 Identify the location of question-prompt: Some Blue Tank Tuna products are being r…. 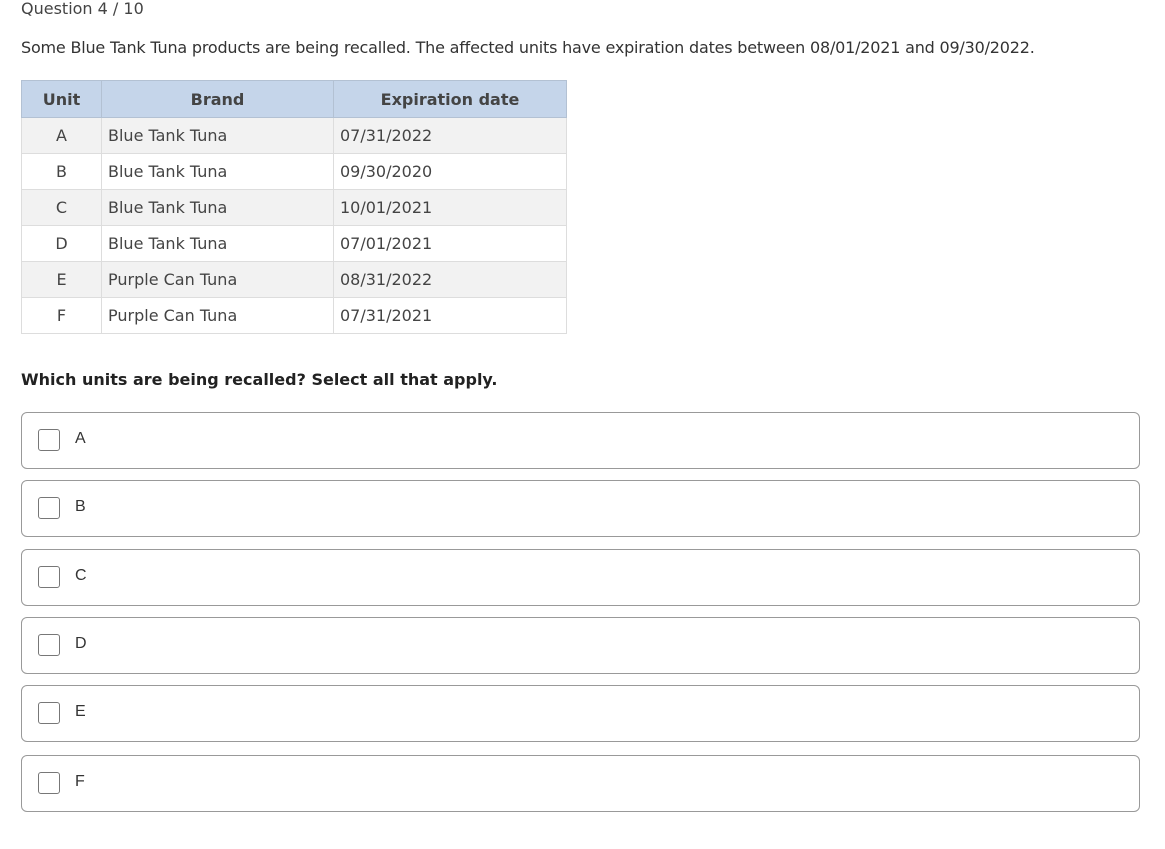
(528, 47).